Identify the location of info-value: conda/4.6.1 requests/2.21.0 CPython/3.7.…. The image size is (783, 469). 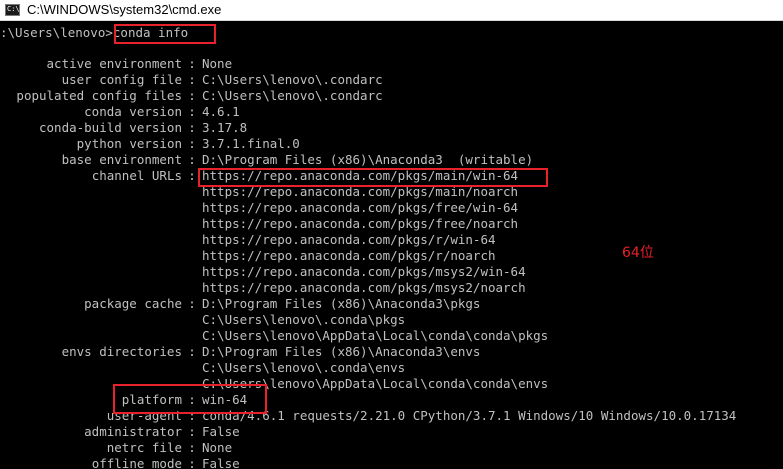
(469, 415).